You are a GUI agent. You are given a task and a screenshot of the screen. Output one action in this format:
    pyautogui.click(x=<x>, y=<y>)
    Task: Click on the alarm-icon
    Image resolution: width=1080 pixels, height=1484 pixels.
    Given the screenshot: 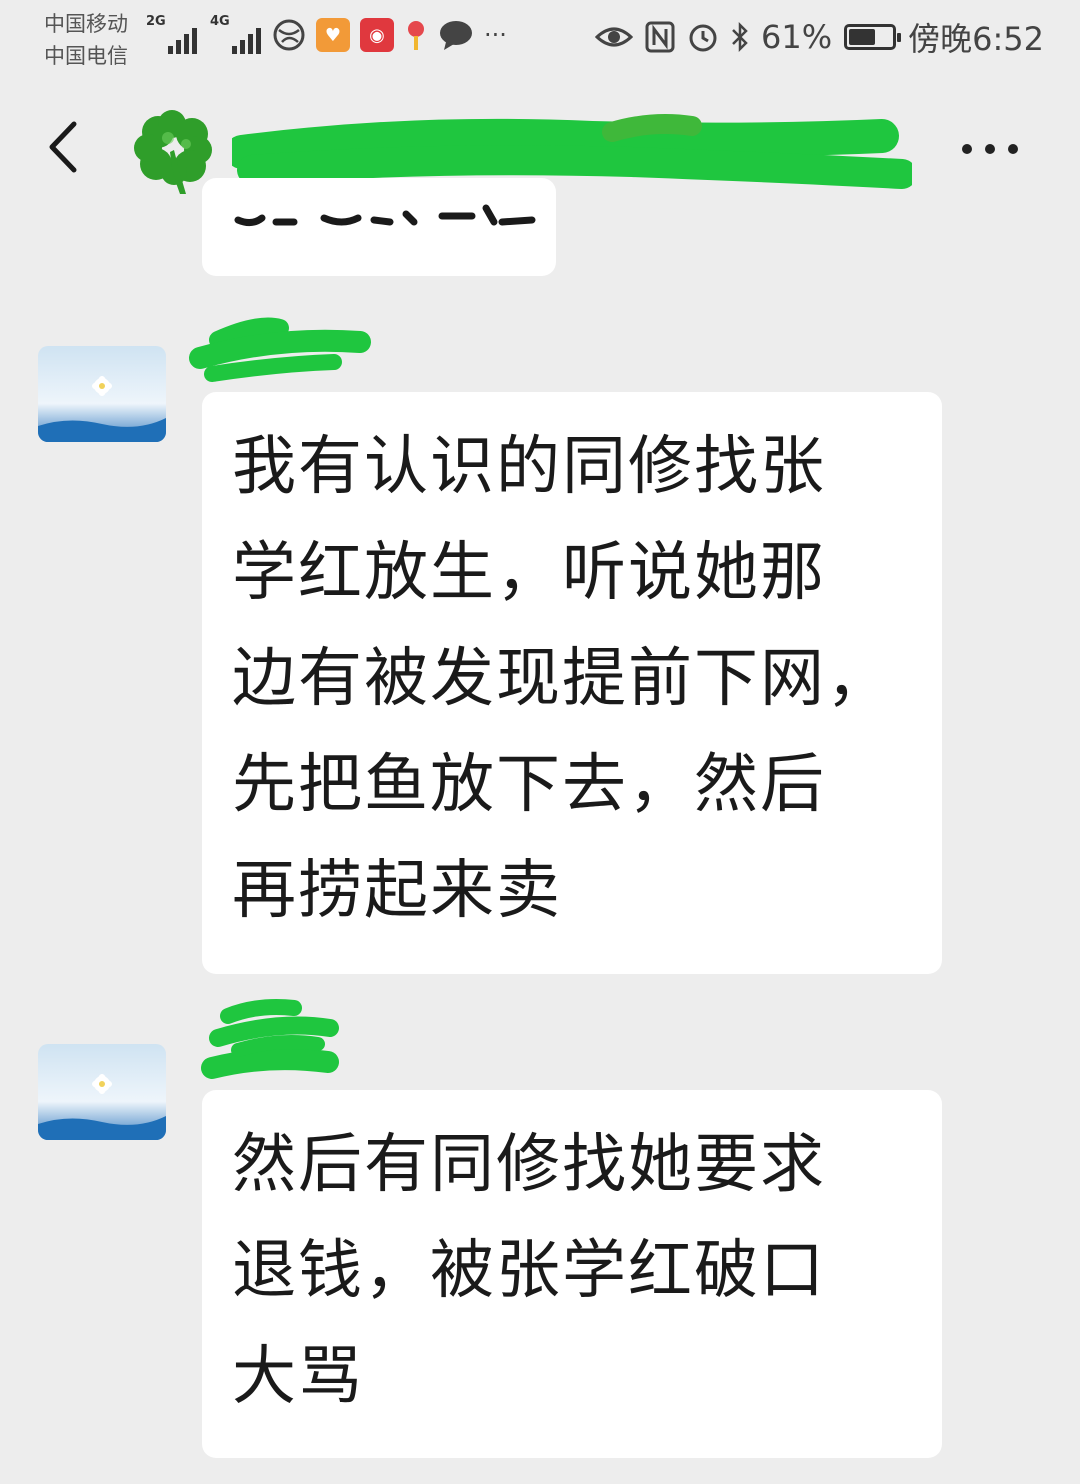 What is the action you would take?
    pyautogui.click(x=703, y=38)
    